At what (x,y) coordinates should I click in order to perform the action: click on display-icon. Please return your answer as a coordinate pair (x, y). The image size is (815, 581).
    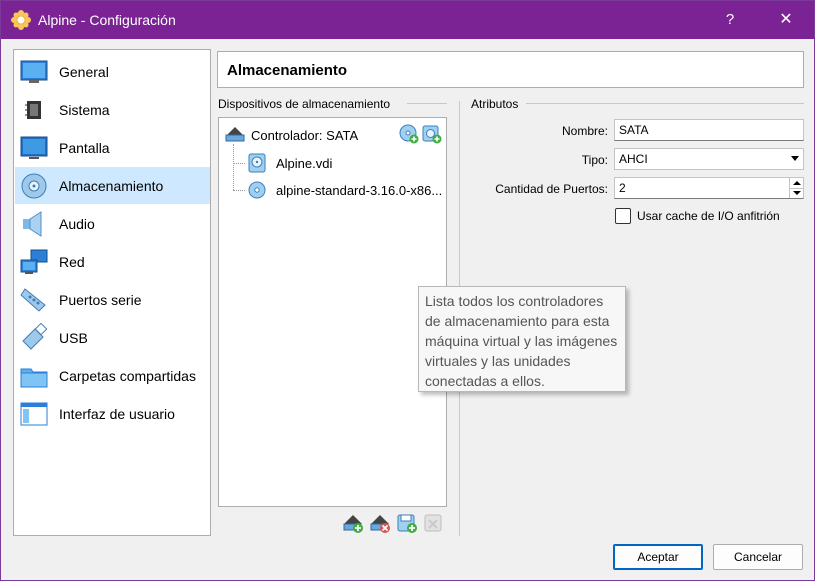
    Looking at the image, I should click on (34, 147).